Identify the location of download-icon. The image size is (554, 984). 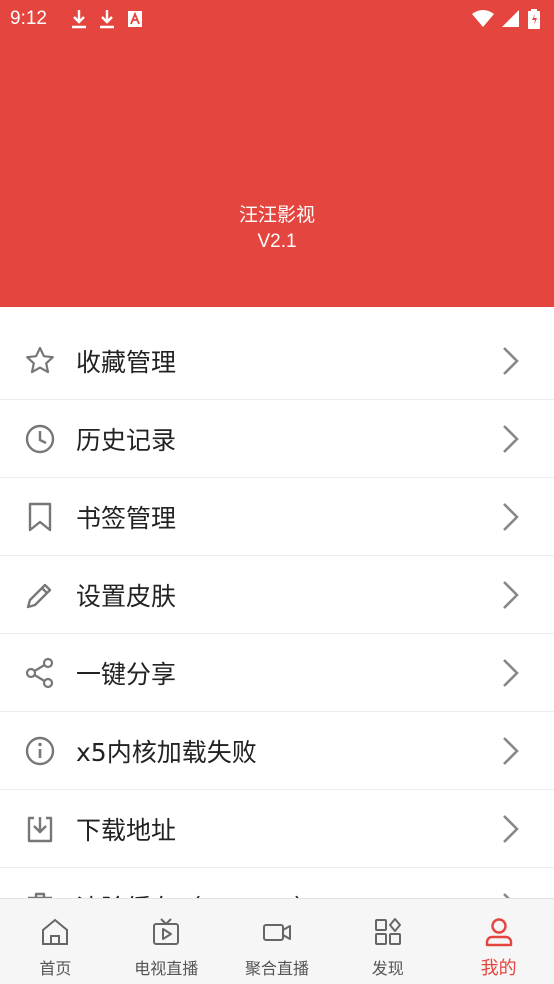
(40, 829).